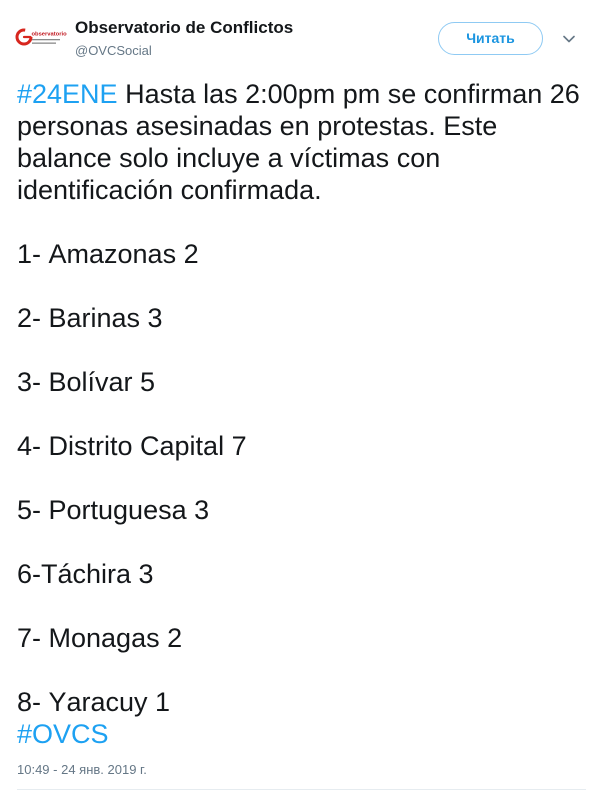 The height and width of the screenshot is (793, 603). I want to click on author-name: Observatorio de Conflictos, so click(184, 28).